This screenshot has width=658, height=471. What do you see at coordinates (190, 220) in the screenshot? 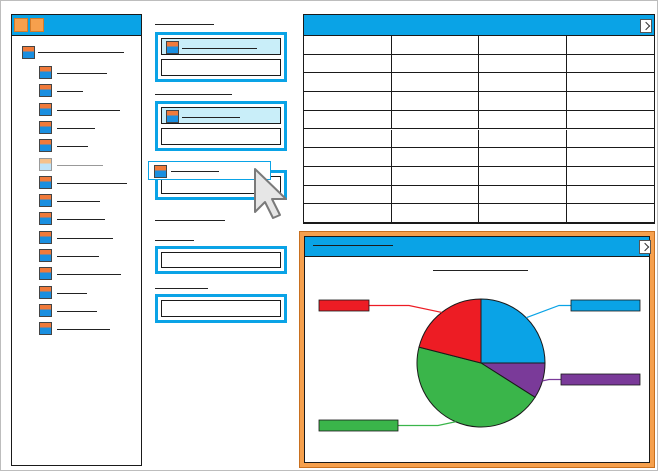
I see `section-label-placeholder` at bounding box center [190, 220].